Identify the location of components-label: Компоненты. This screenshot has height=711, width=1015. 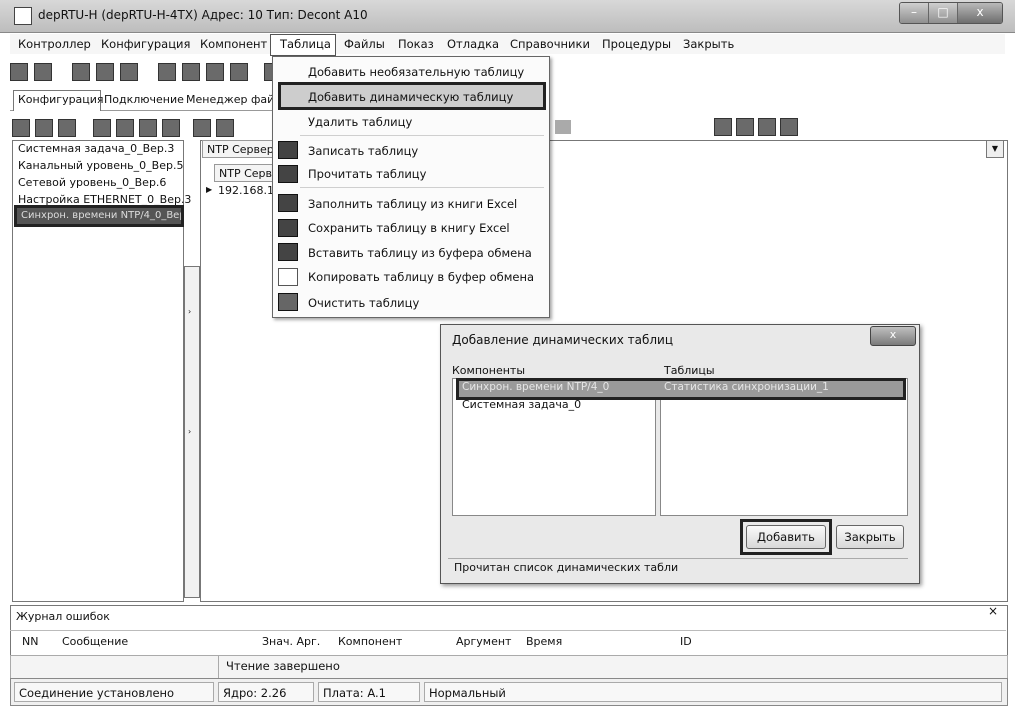
(489, 370).